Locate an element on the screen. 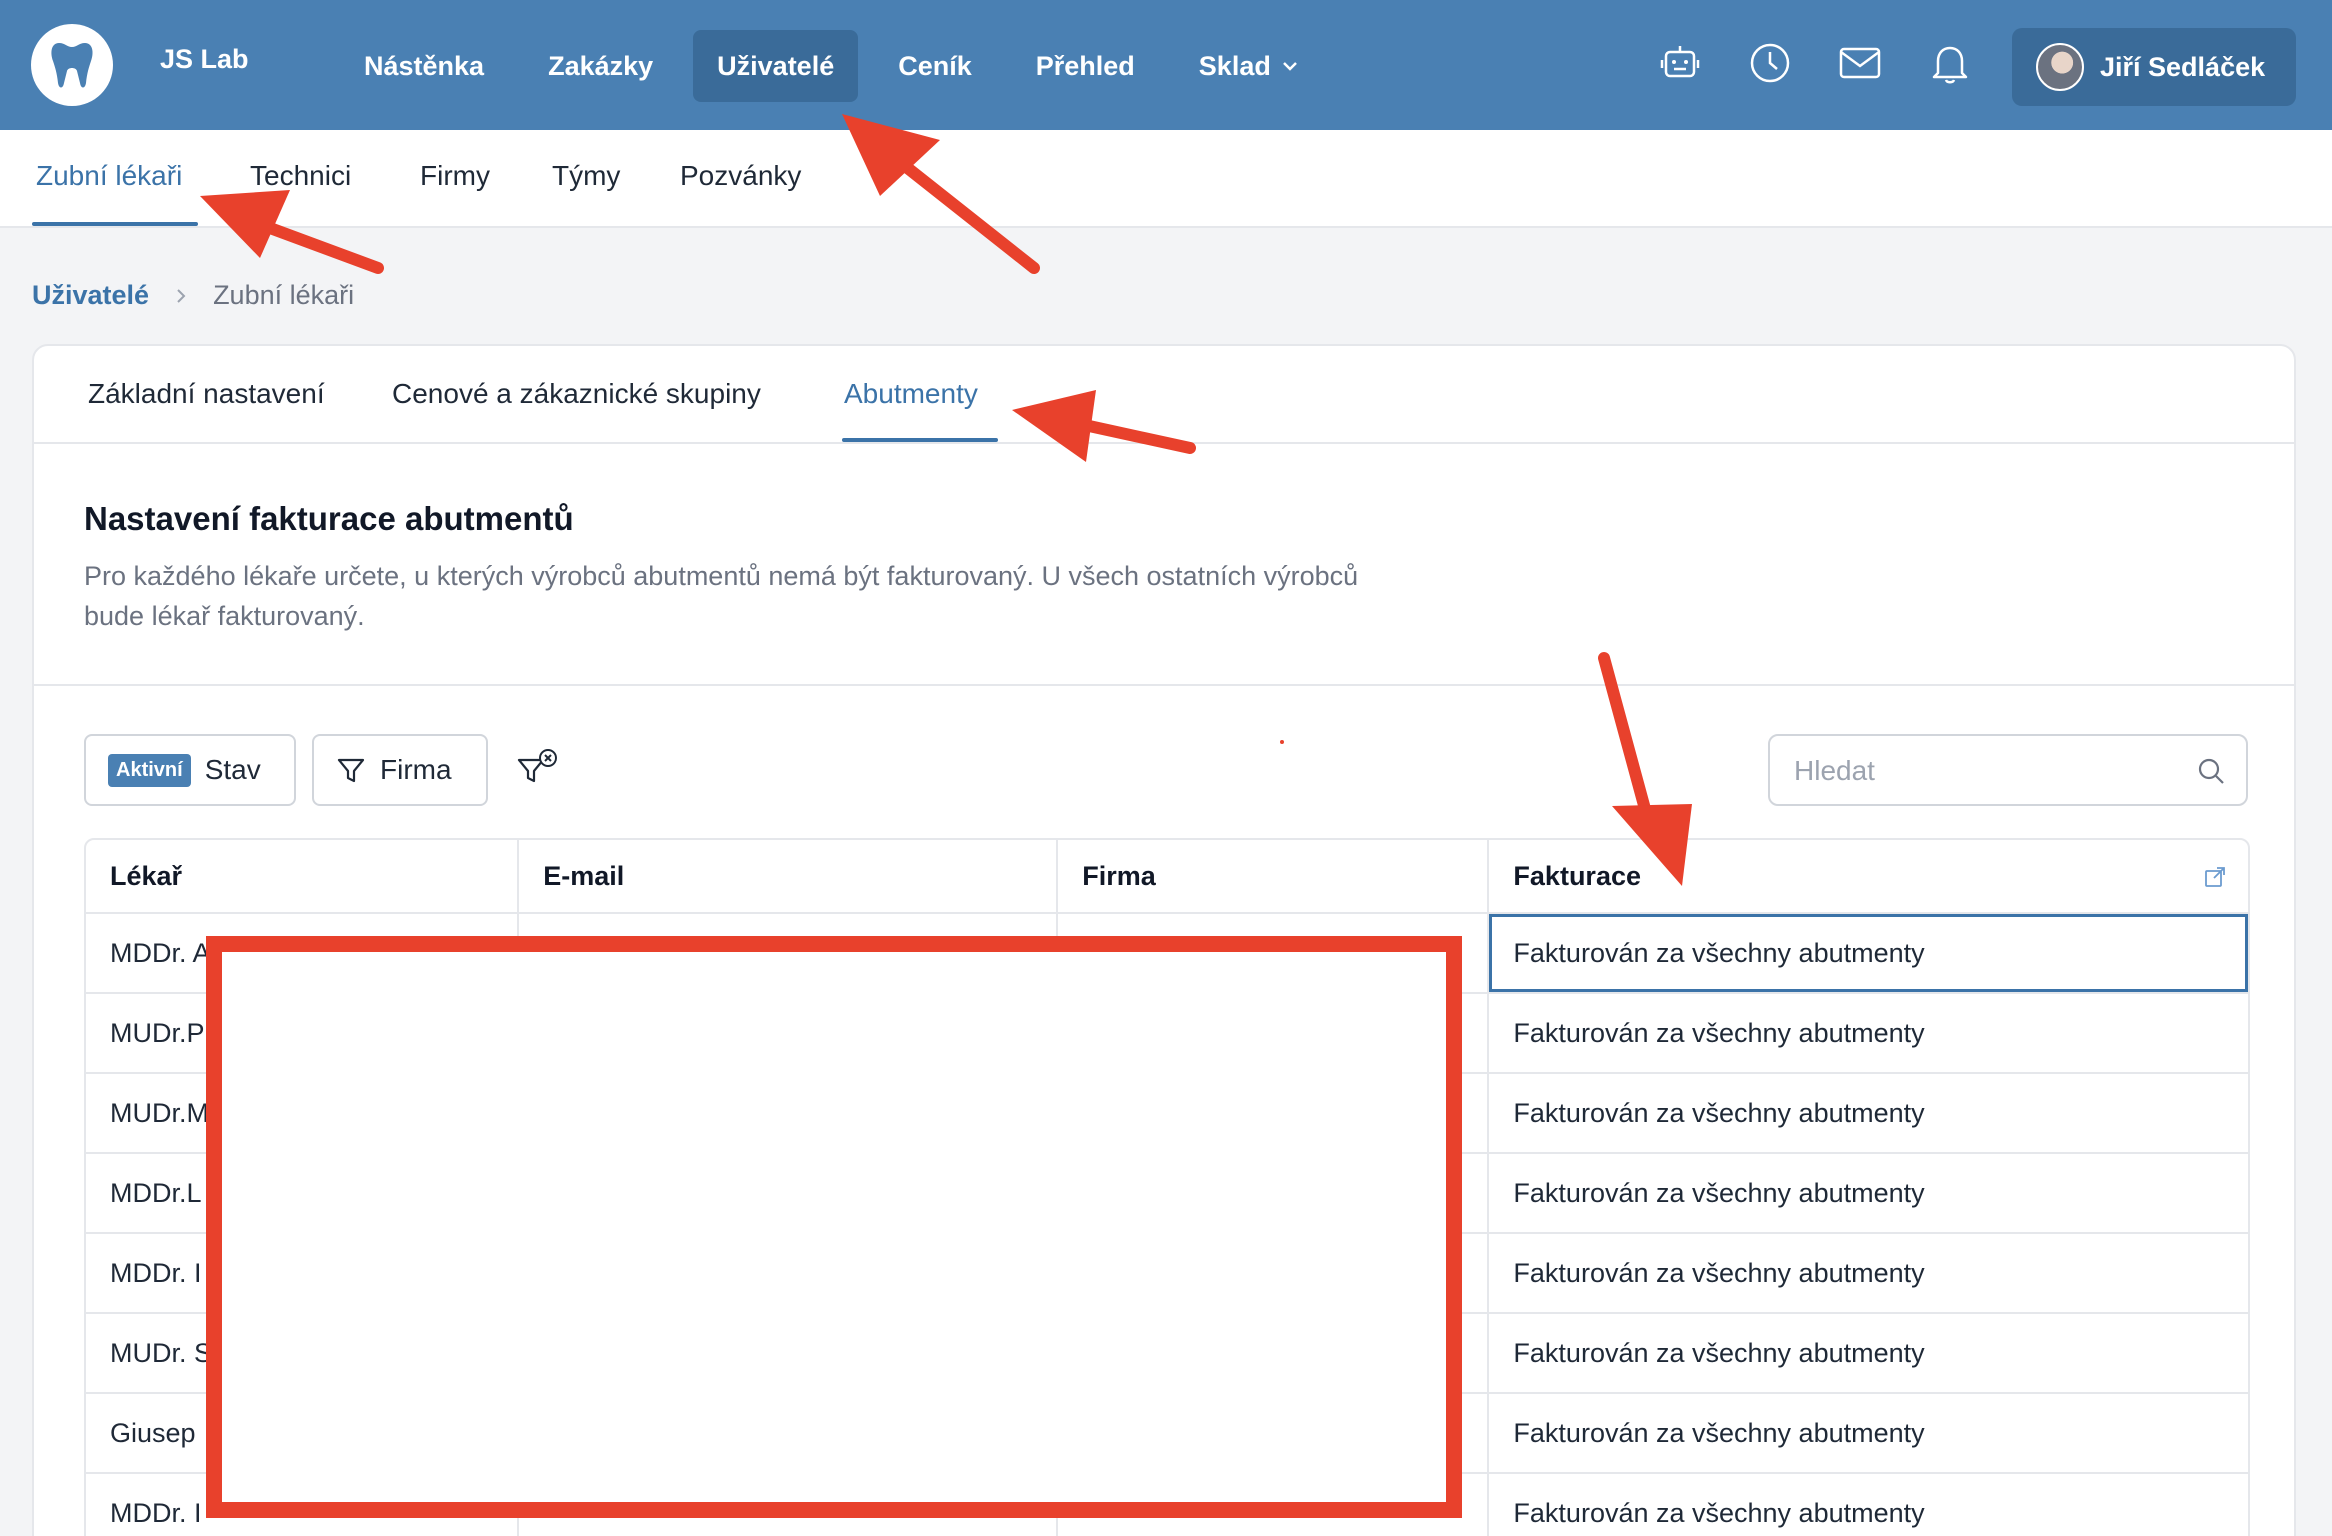 The width and height of the screenshot is (2332, 1536). filter-icon is located at coordinates (351, 770).